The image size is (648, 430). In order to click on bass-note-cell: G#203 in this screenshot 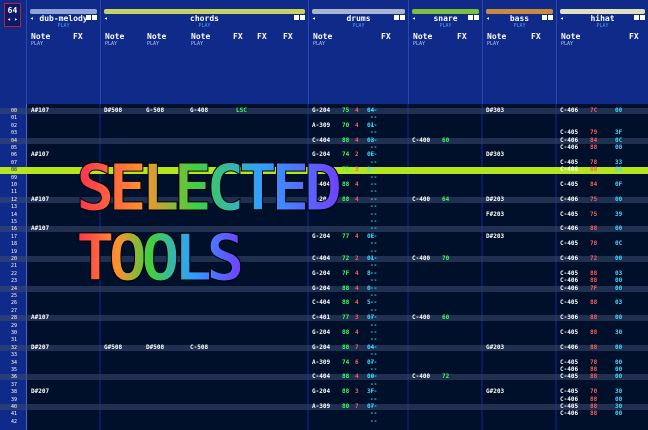, I will do `click(495, 392)`.